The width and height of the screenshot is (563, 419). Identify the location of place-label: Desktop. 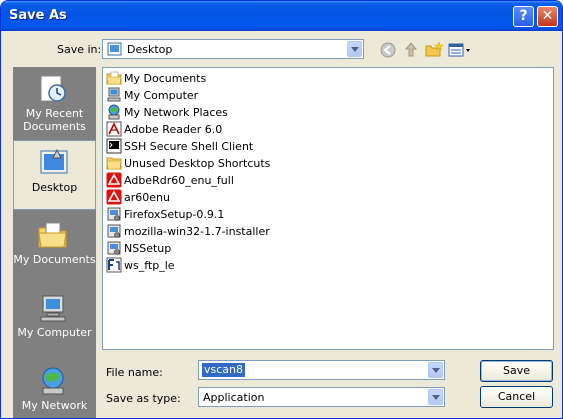
(54, 187).